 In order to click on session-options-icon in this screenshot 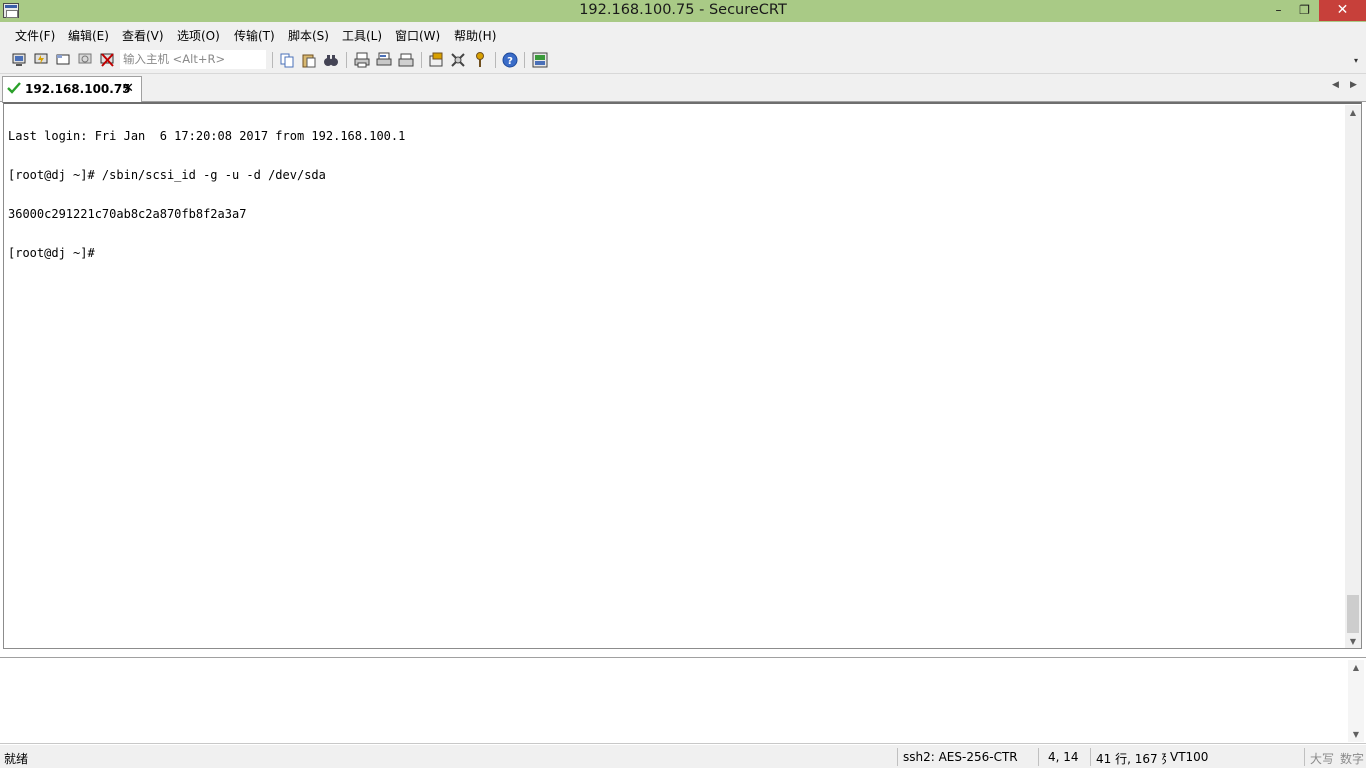, I will do `click(436, 60)`.